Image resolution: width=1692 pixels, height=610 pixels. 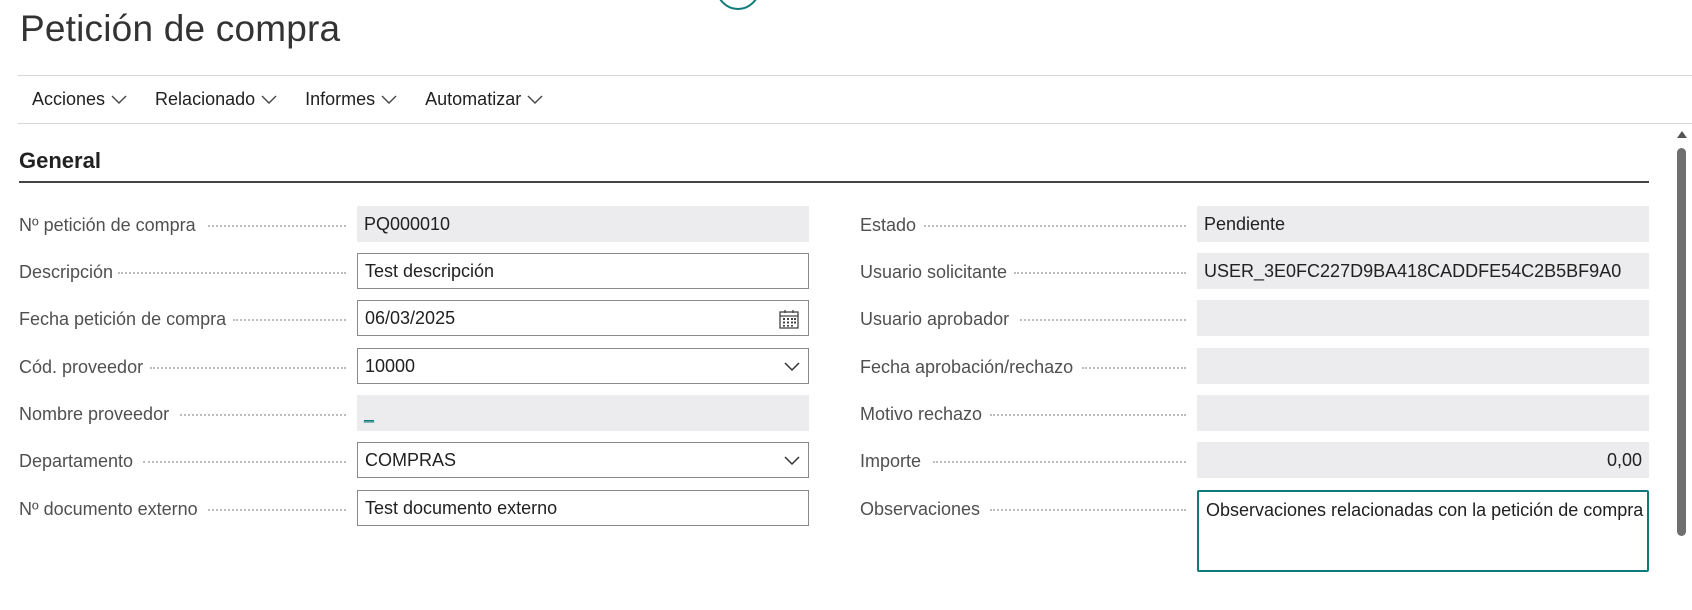 What do you see at coordinates (473, 99) in the screenshot?
I see `menu-label: Automatizar` at bounding box center [473, 99].